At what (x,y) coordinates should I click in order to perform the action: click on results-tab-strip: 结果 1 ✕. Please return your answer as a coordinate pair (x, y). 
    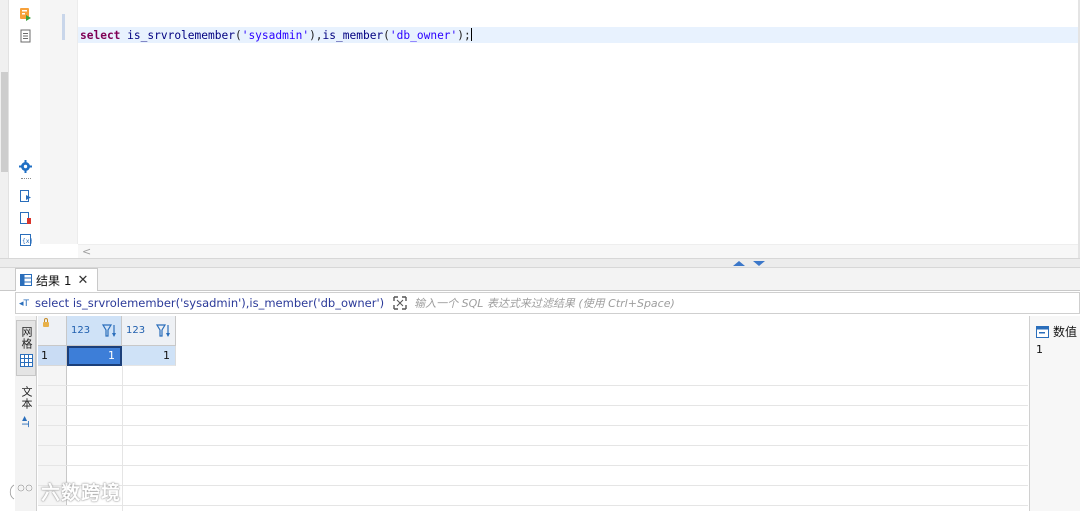
    Looking at the image, I should click on (540, 279).